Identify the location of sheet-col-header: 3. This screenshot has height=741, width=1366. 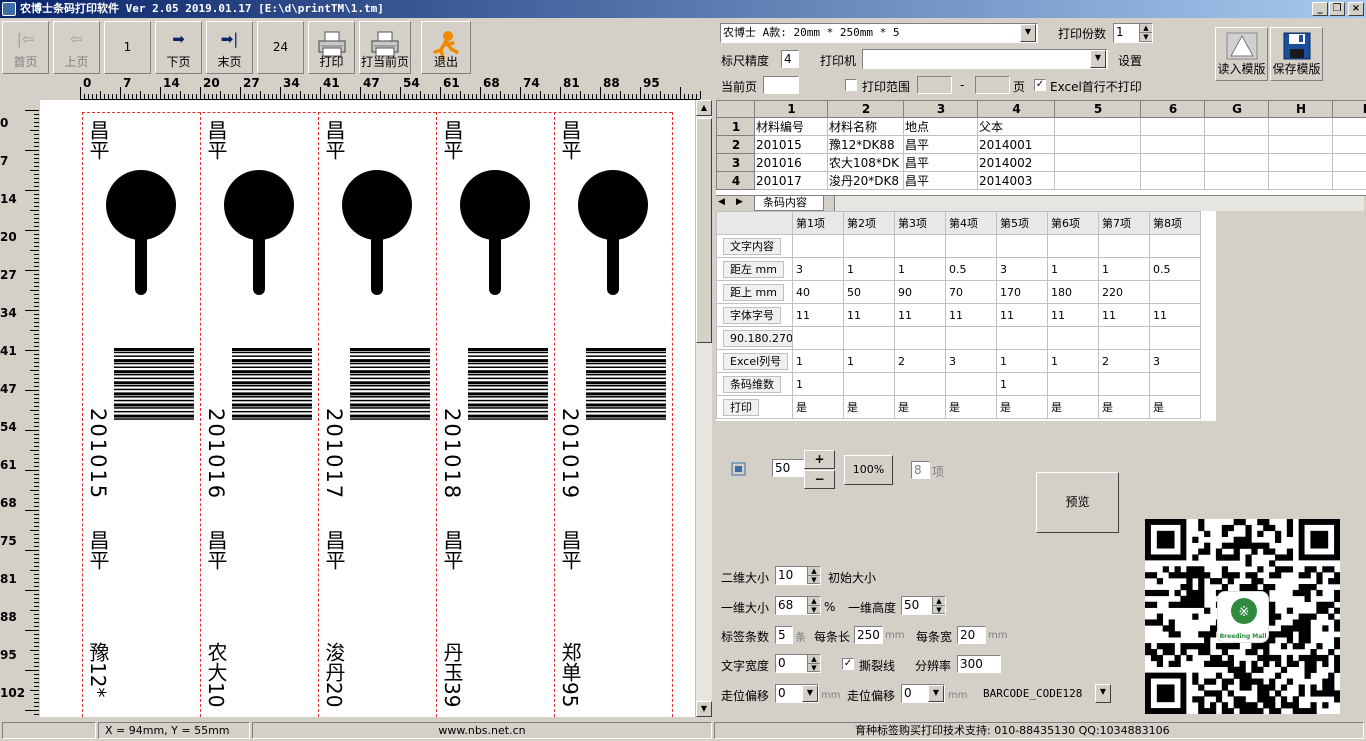
(940, 109).